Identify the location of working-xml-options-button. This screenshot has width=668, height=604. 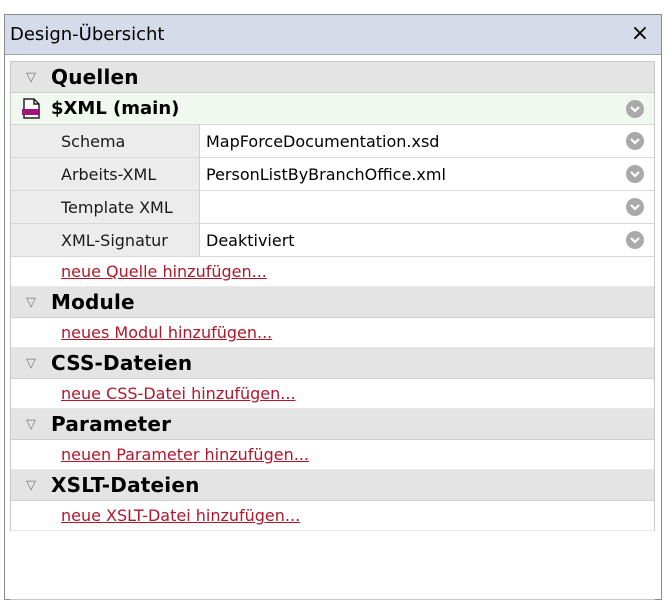
(635, 174).